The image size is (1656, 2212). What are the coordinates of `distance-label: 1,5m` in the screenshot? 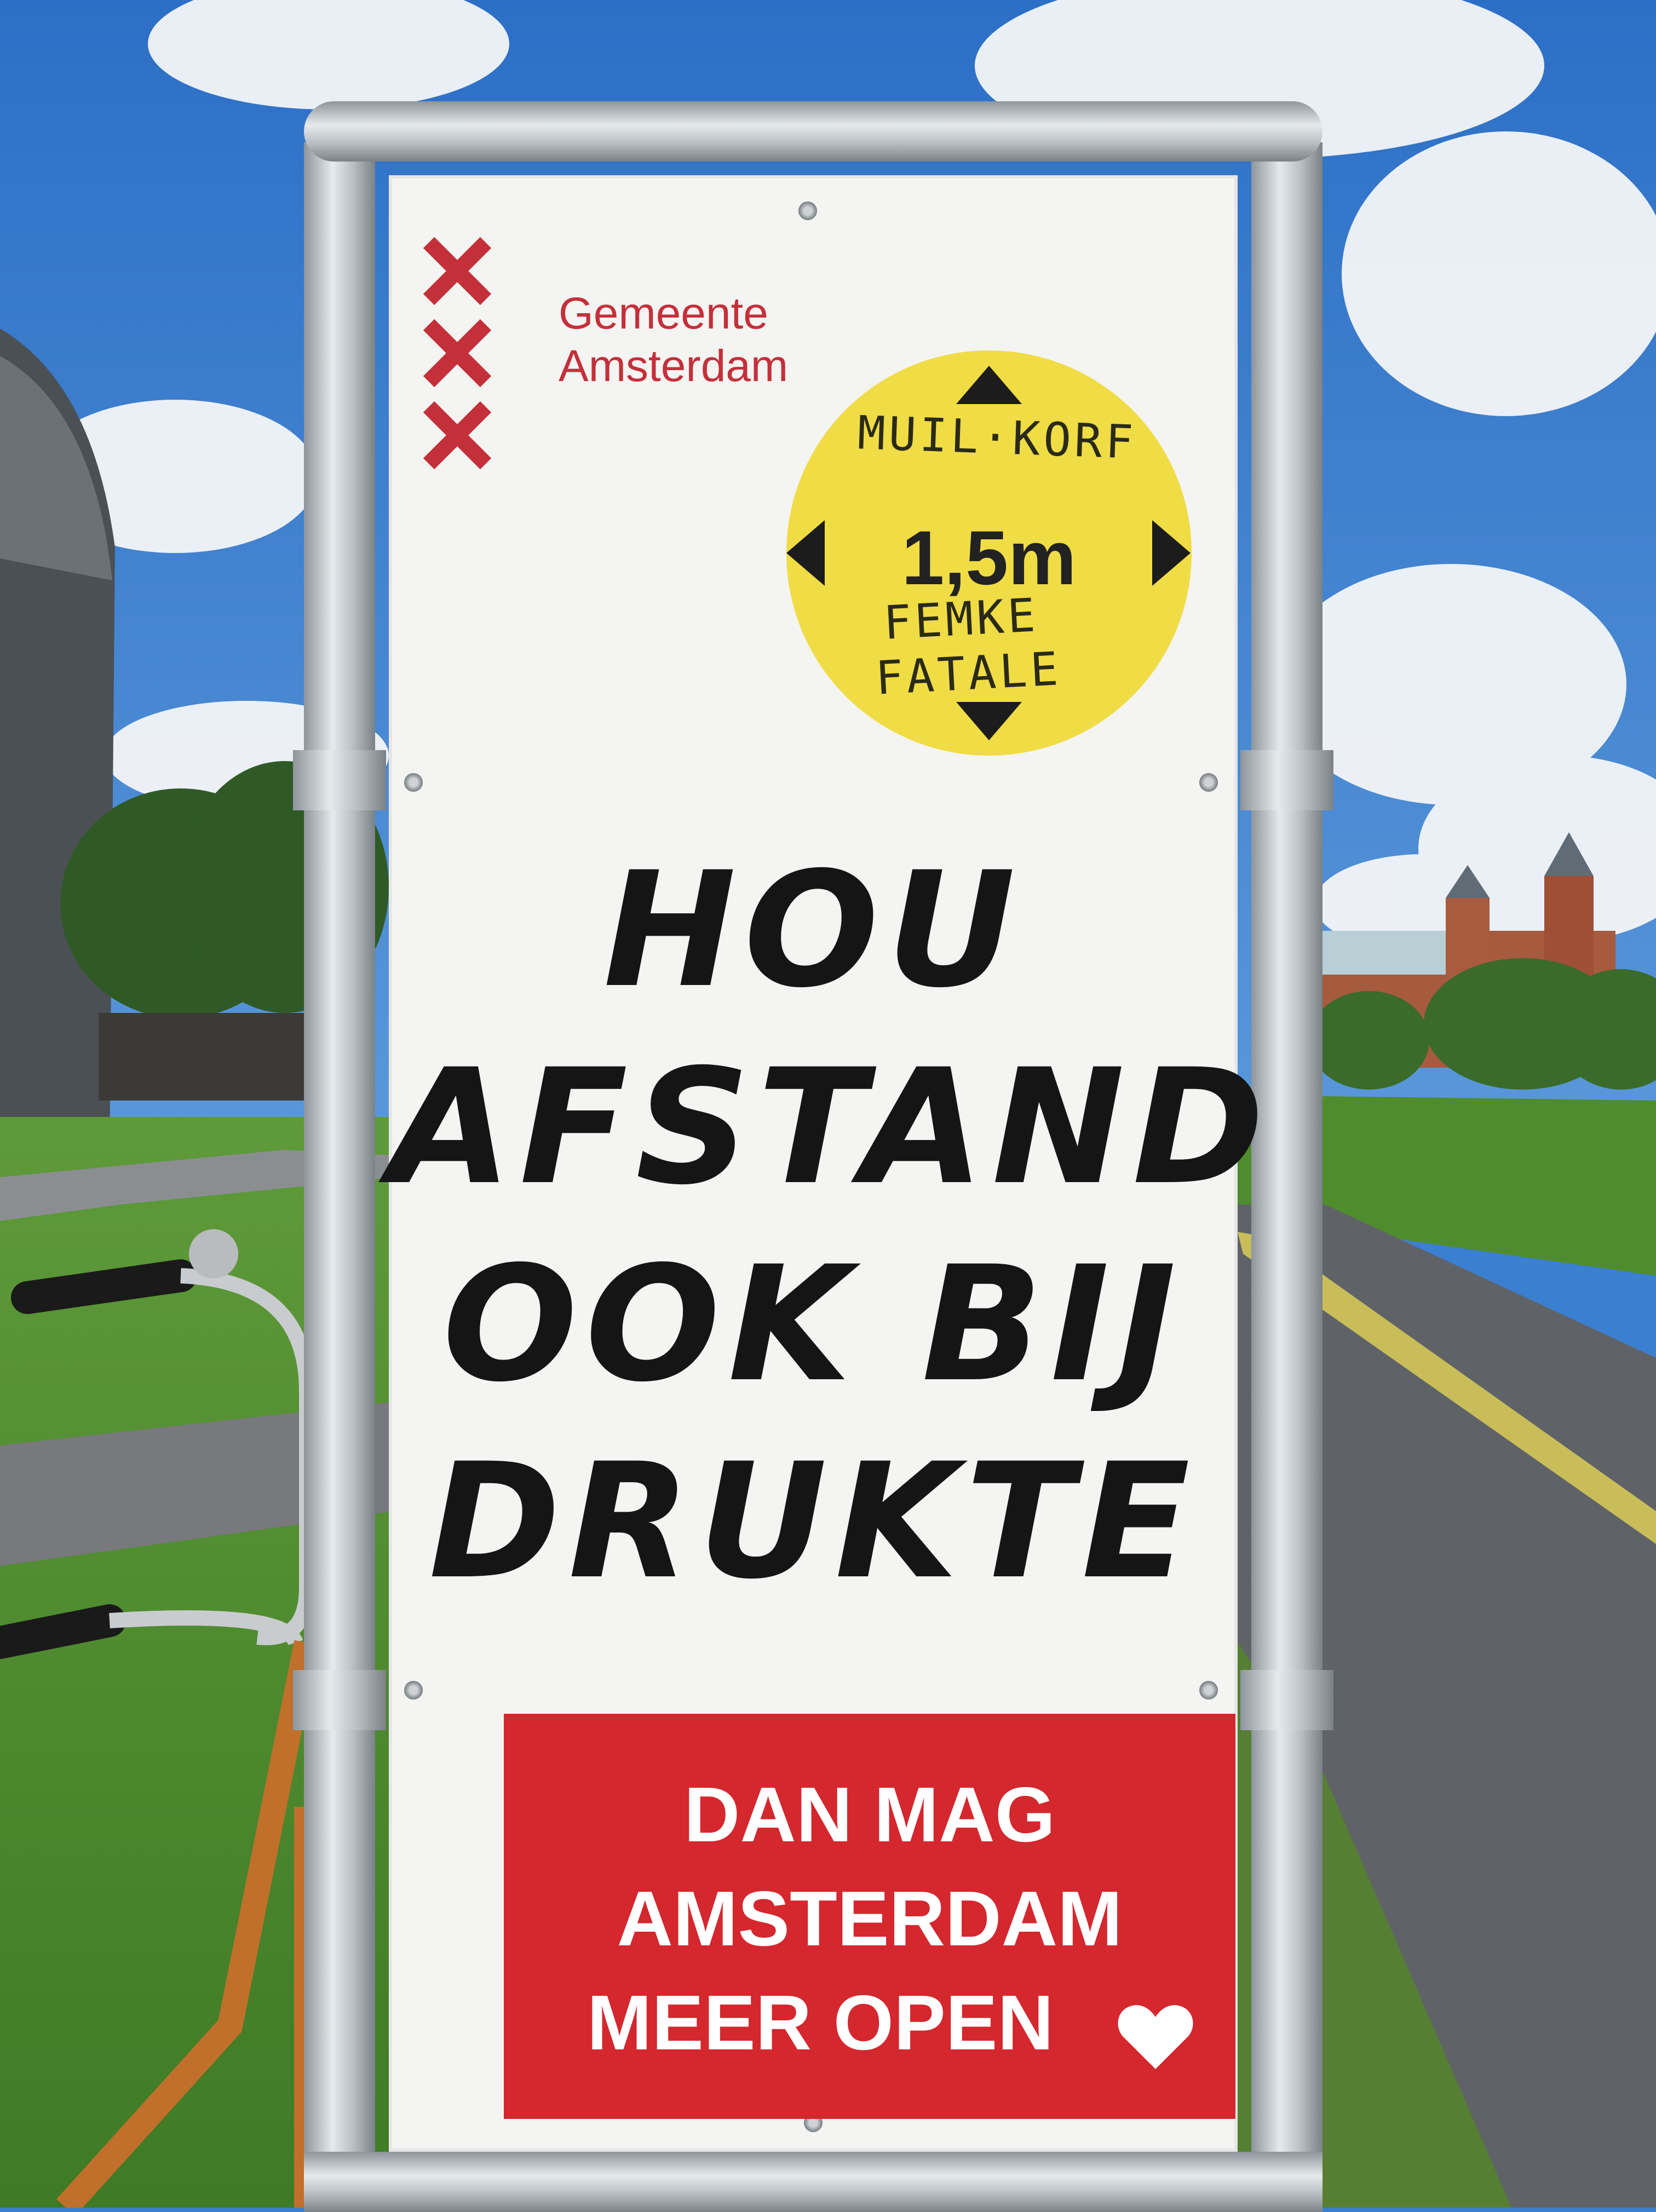 It's located at (989, 558).